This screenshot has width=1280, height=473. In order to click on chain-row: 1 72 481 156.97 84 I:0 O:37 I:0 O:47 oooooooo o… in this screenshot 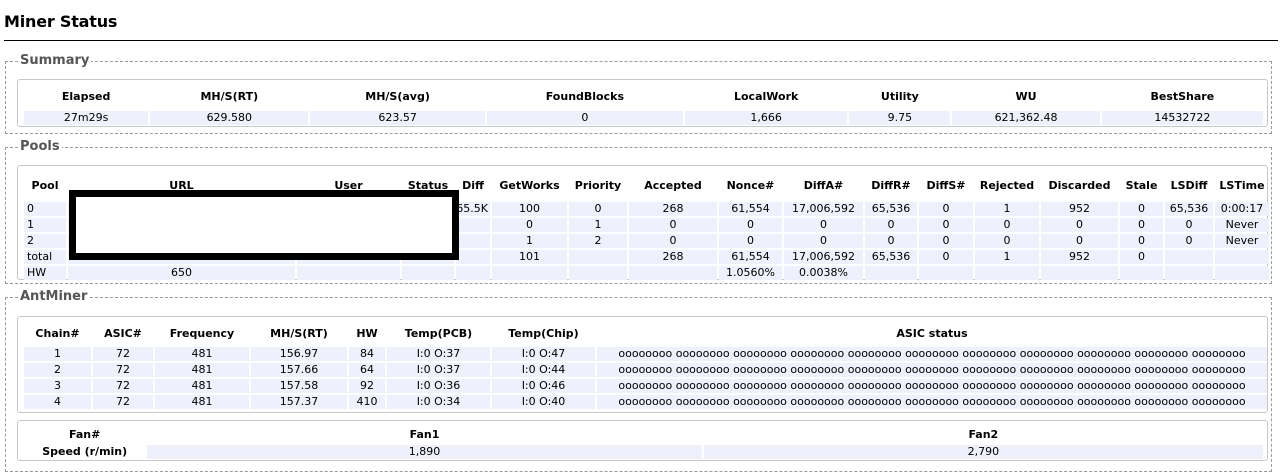, I will do `click(645, 354)`.